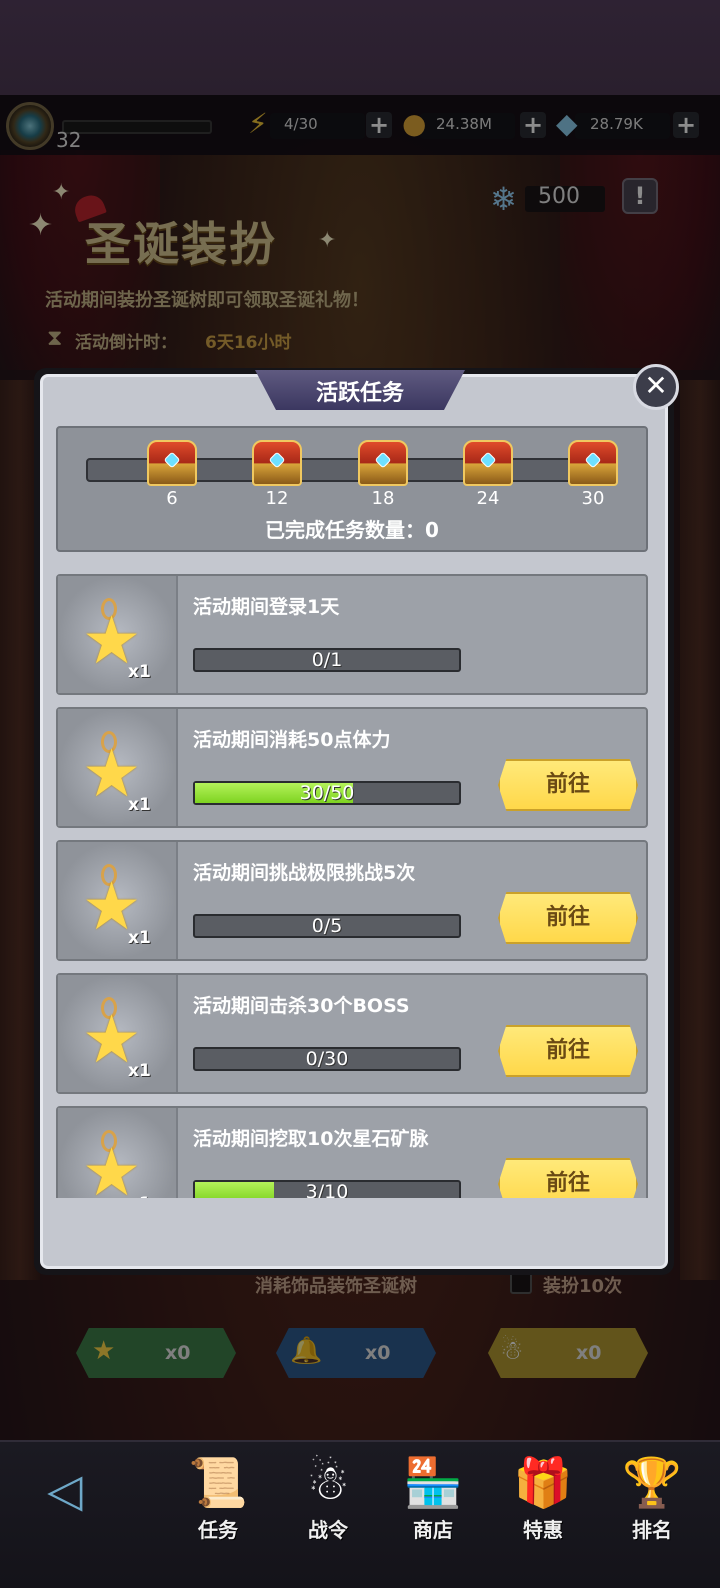 The height and width of the screenshot is (1588, 720). Describe the element at coordinates (359, 393) in the screenshot. I see `dialog-title: 活跃任务` at that location.